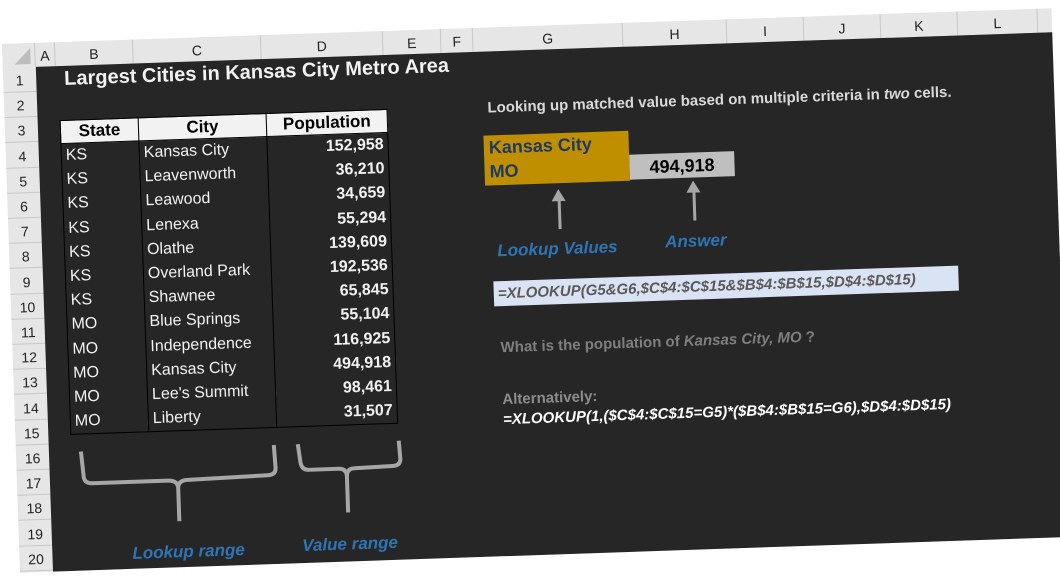 Image resolution: width=1060 pixels, height=582 pixels. What do you see at coordinates (23, 180) in the screenshot?
I see `row-header-5: 5` at bounding box center [23, 180].